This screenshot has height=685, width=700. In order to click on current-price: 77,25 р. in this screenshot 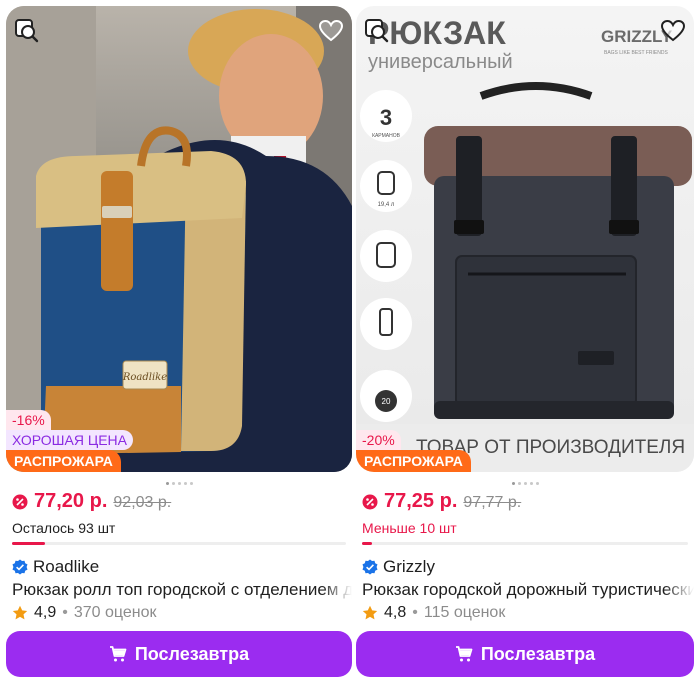, I will do `click(421, 501)`.